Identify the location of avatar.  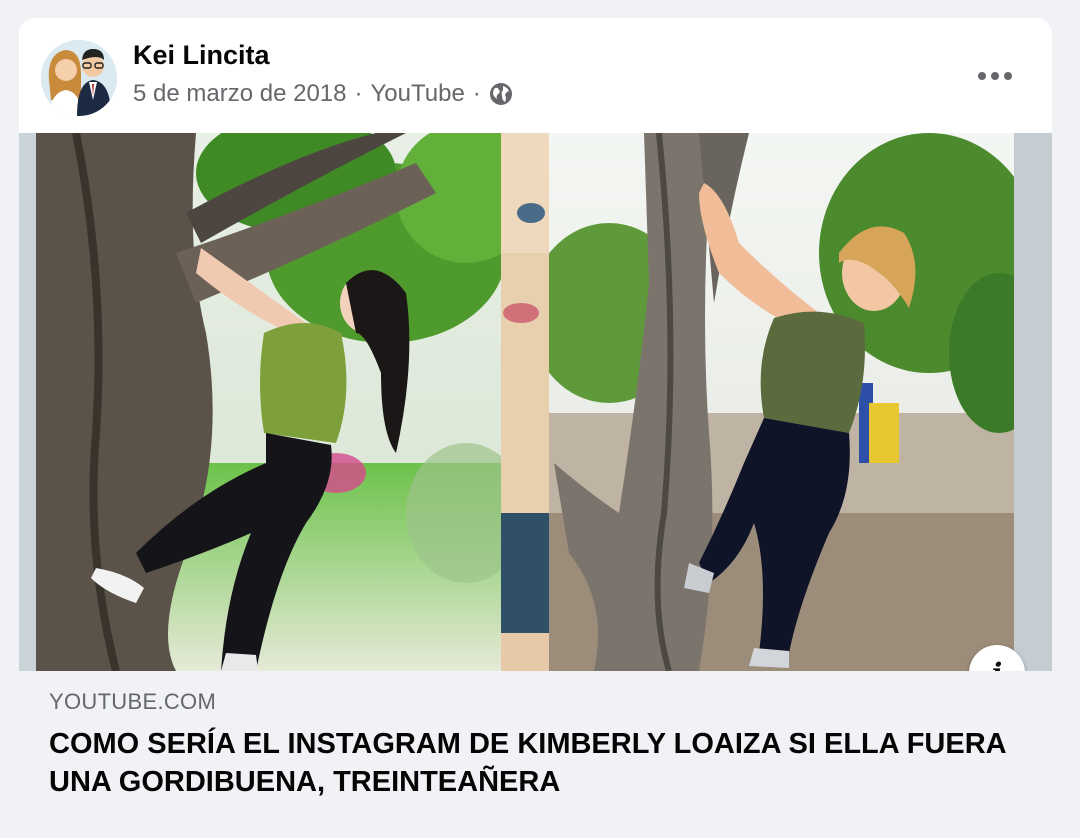
(79, 78).